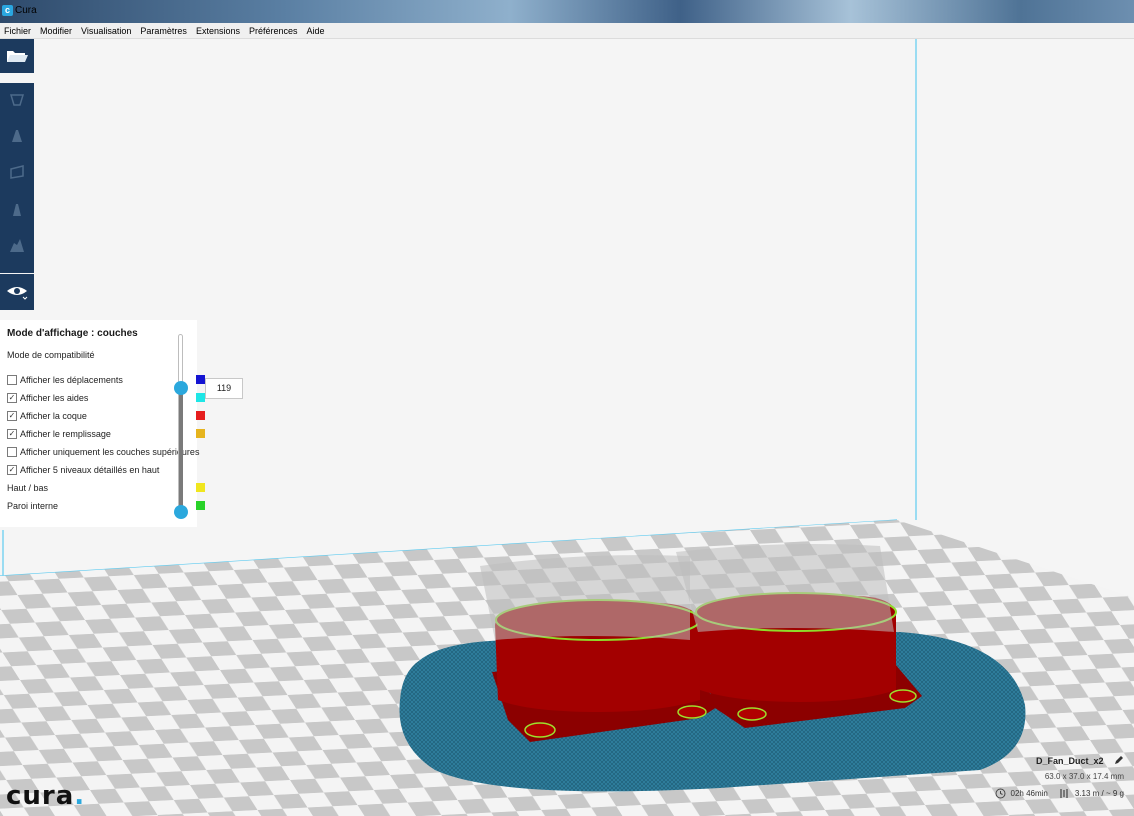 The height and width of the screenshot is (816, 1134). I want to click on compatibility-mode-label: Mode de compatibilité, so click(51, 355).